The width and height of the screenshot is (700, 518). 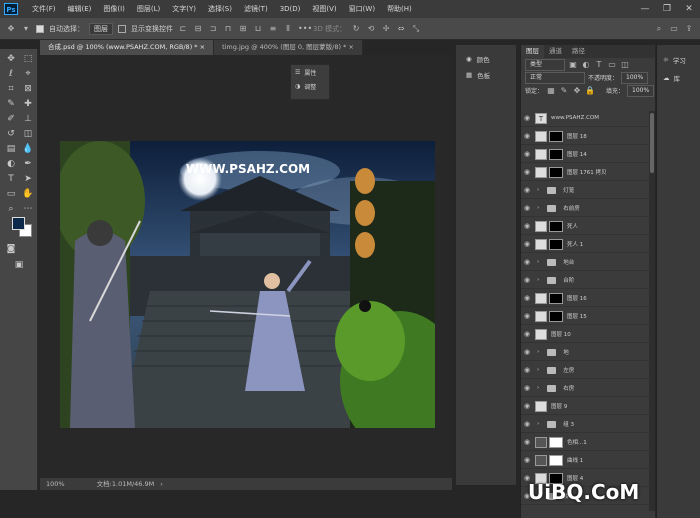 I want to click on eraser-tool-icon: ◫, so click(x=28, y=134).